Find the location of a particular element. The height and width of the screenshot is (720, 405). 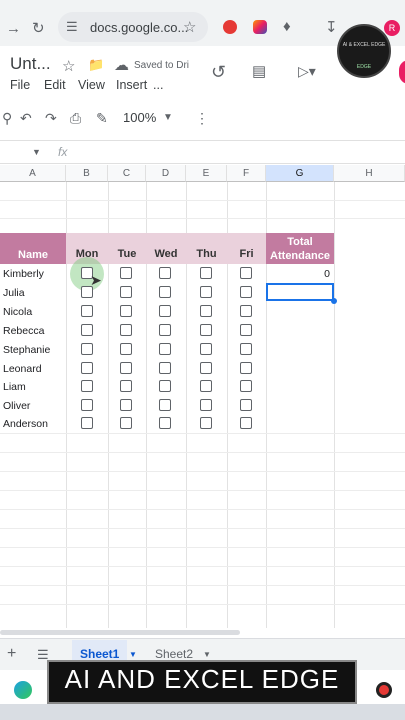

total-attendance-header: Total Attendance is located at coordinates (300, 248).